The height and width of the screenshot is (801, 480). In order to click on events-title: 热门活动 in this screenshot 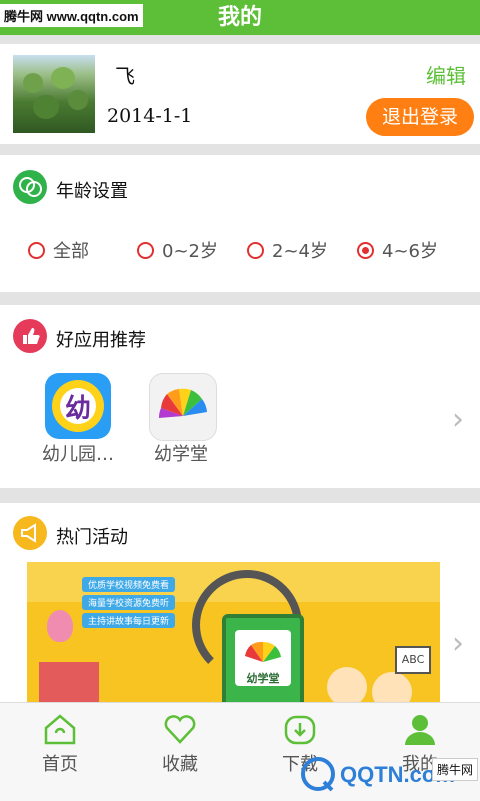, I will do `click(92, 537)`.